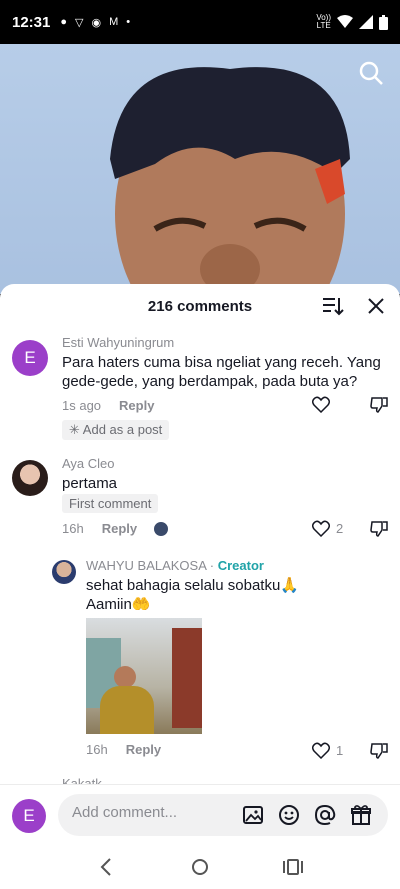 The height and width of the screenshot is (889, 400). Describe the element at coordinates (253, 815) in the screenshot. I see `image-icon` at that location.